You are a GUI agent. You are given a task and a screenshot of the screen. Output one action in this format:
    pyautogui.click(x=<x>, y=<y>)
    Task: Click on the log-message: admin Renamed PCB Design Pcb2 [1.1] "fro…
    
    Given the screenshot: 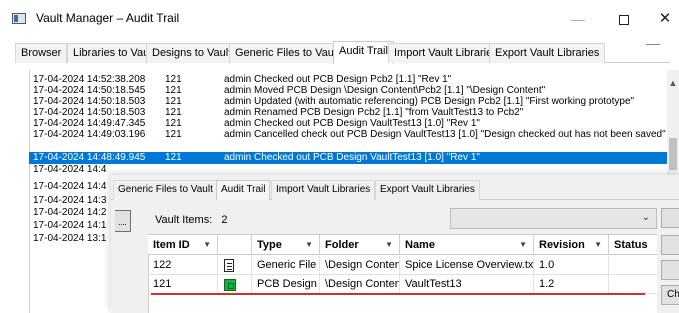 What is the action you would take?
    pyautogui.click(x=374, y=112)
    